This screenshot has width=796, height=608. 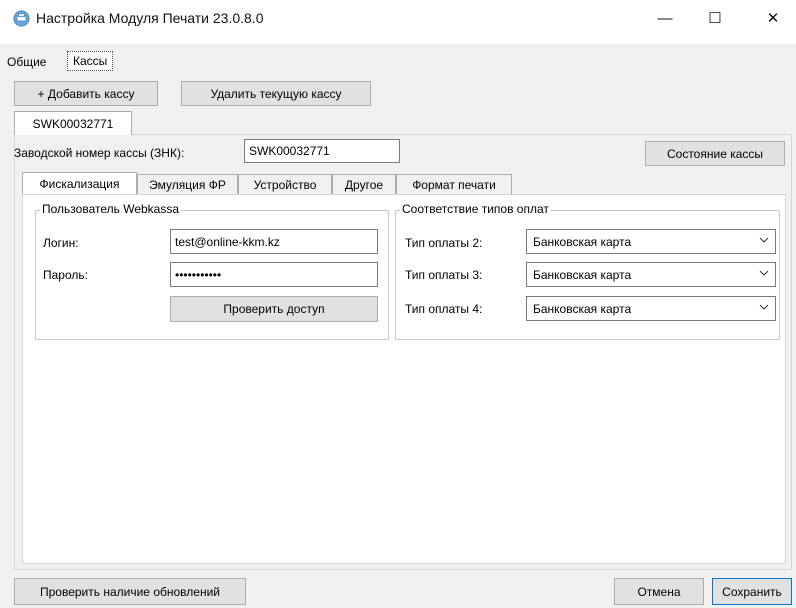 I want to click on tab-kassy: Кассы, so click(x=90, y=61).